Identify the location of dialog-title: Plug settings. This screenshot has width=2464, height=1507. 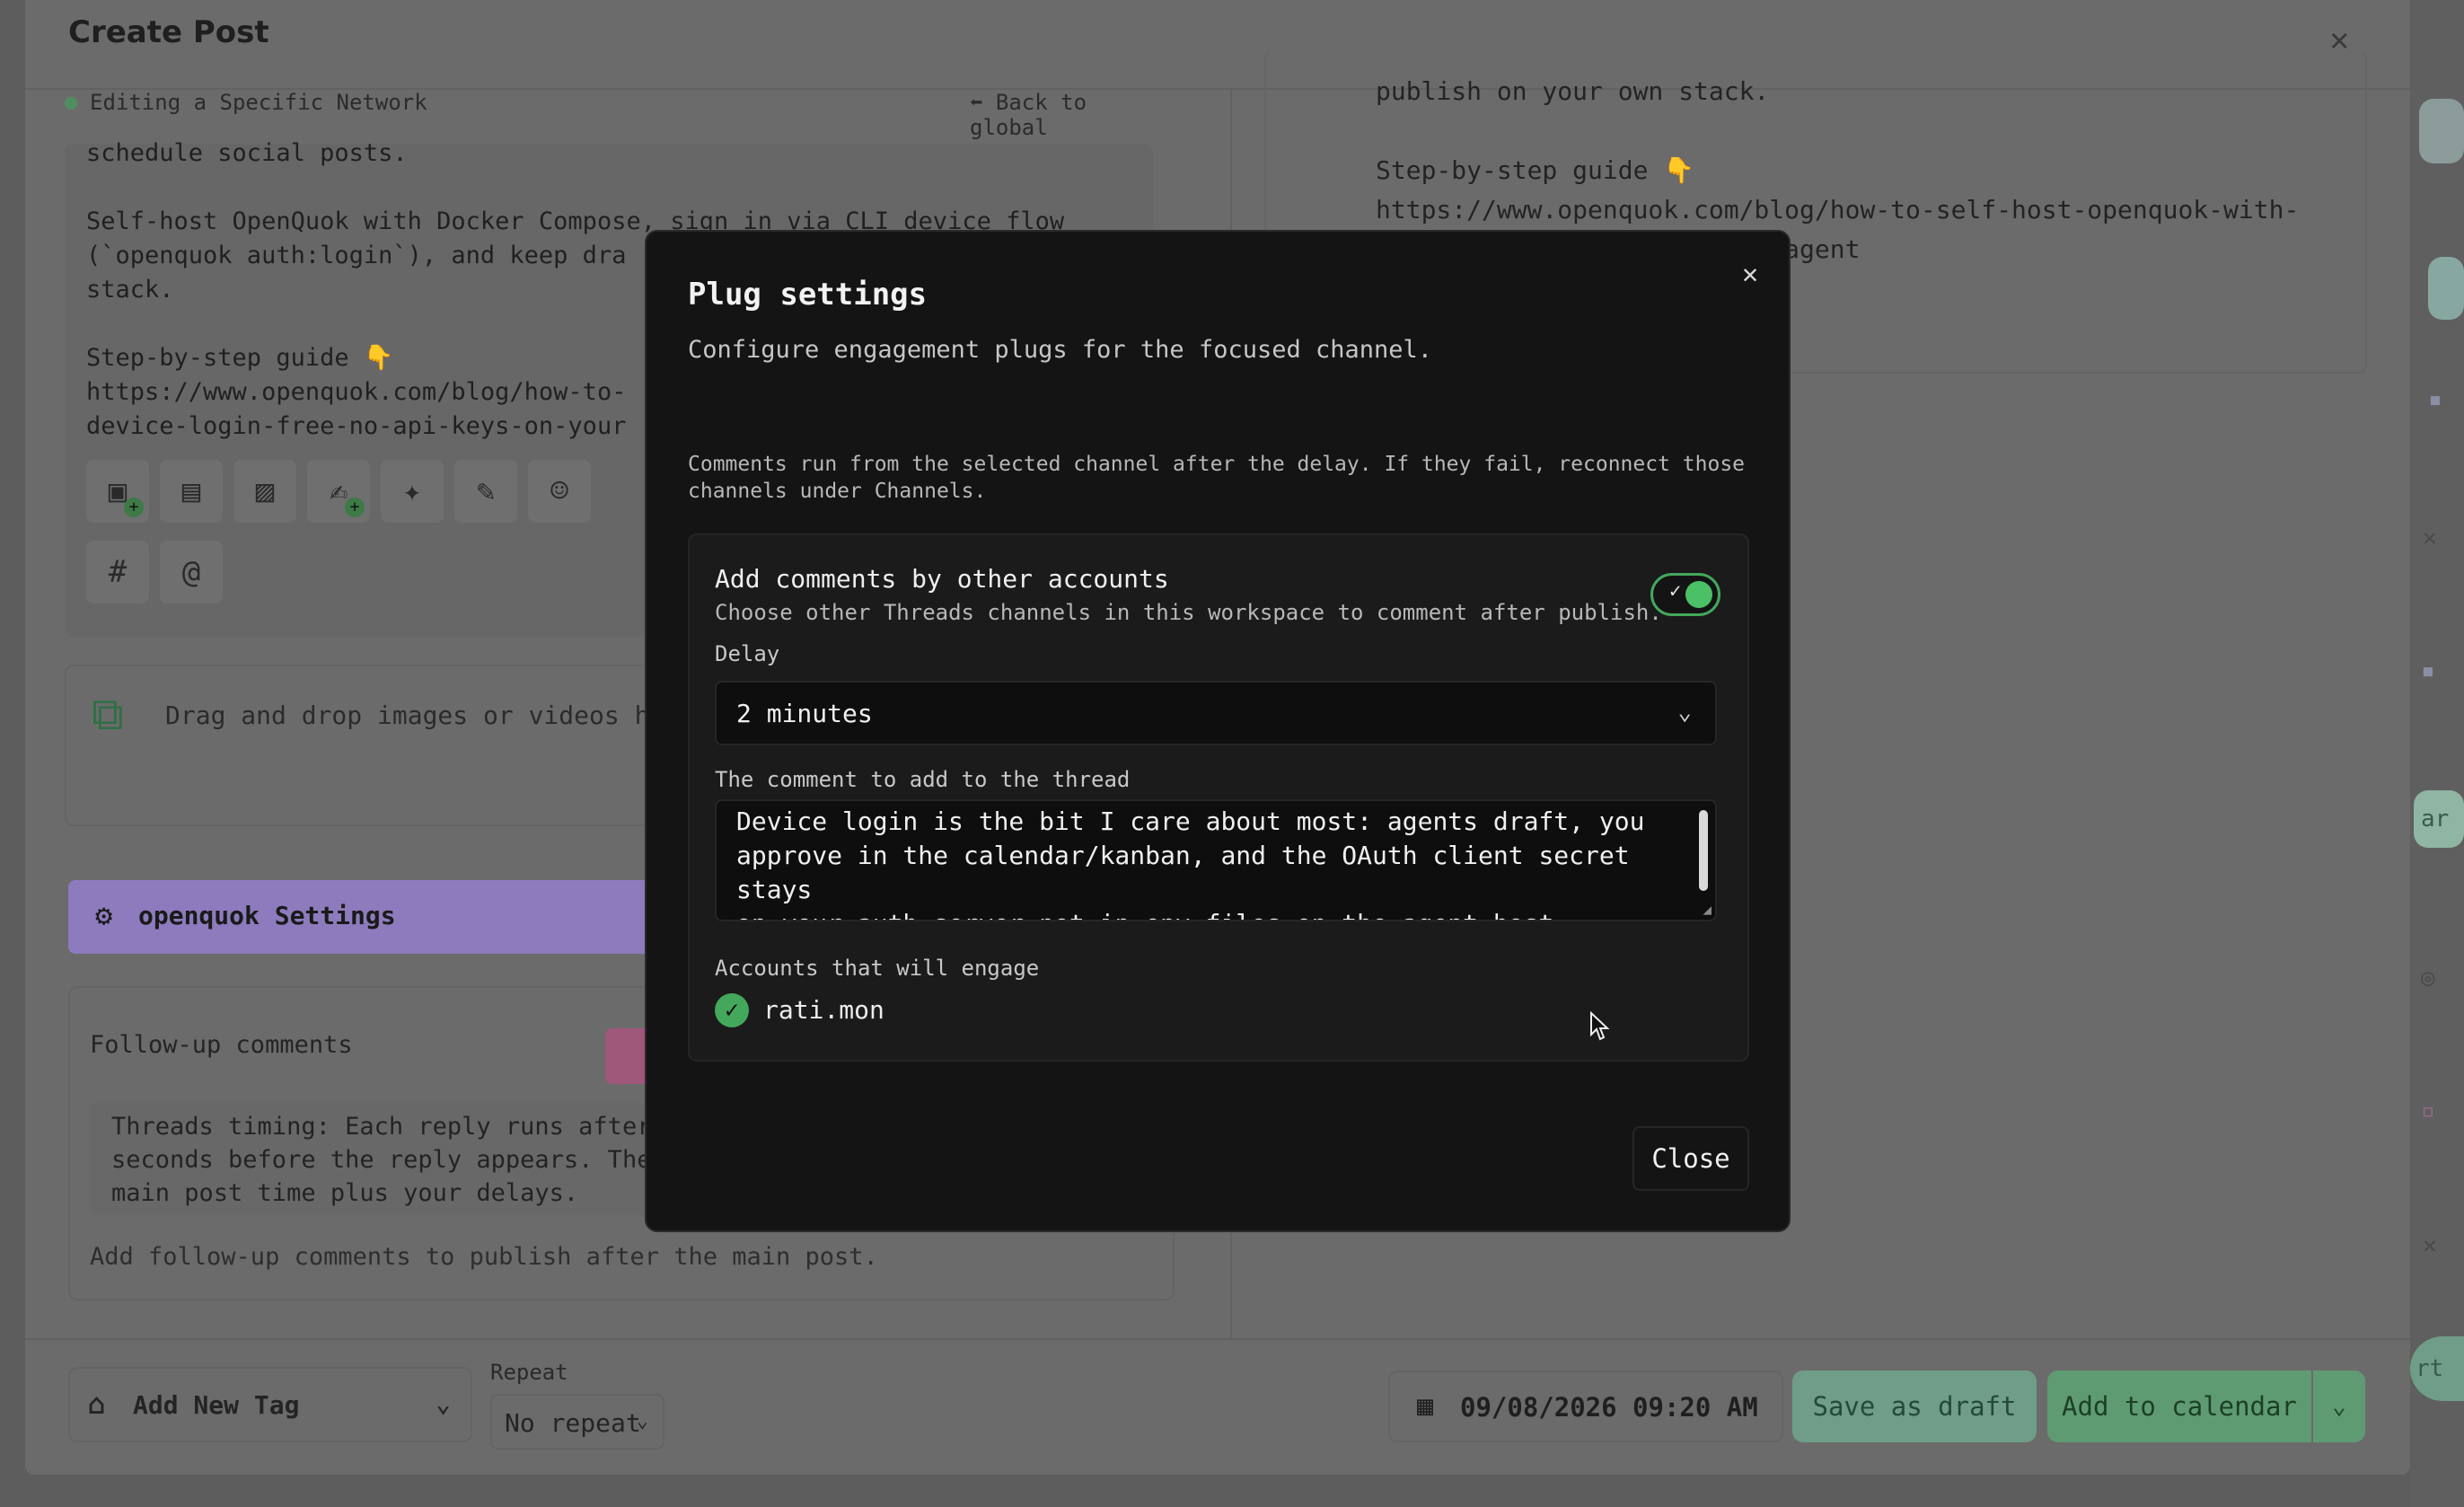
(808, 295).